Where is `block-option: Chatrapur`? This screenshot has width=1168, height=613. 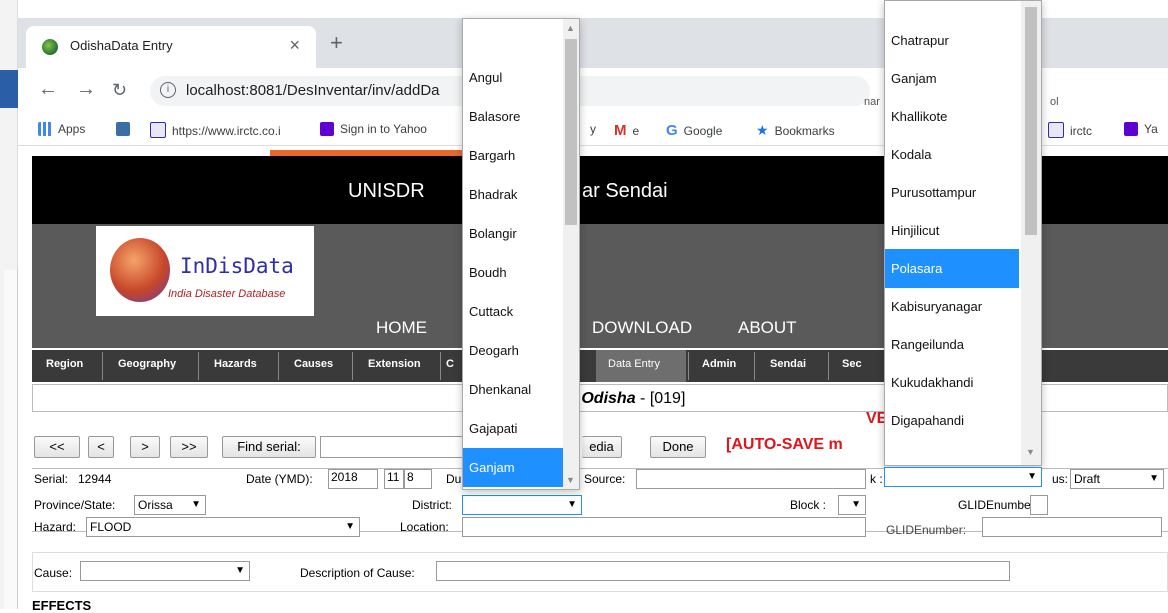
block-option: Chatrapur is located at coordinates (952, 40).